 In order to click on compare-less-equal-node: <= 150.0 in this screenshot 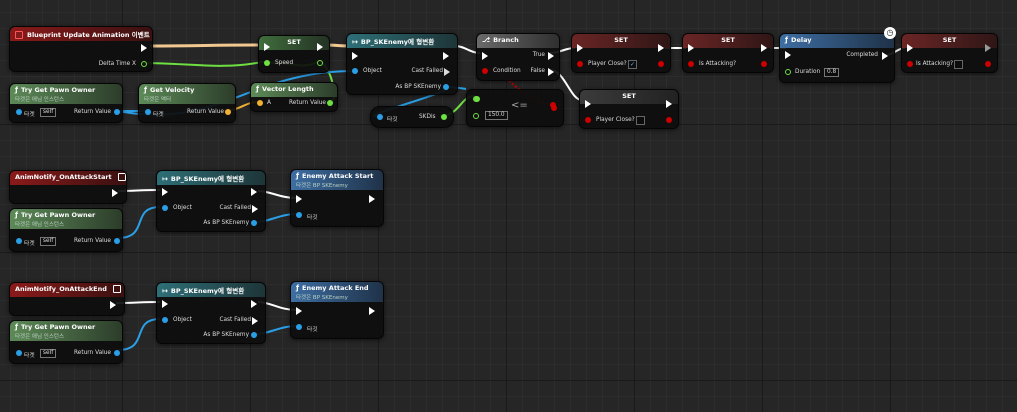, I will do `click(515, 108)`.